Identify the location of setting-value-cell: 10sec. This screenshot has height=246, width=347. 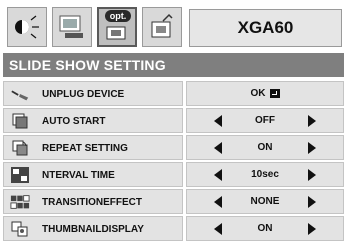
(265, 174).